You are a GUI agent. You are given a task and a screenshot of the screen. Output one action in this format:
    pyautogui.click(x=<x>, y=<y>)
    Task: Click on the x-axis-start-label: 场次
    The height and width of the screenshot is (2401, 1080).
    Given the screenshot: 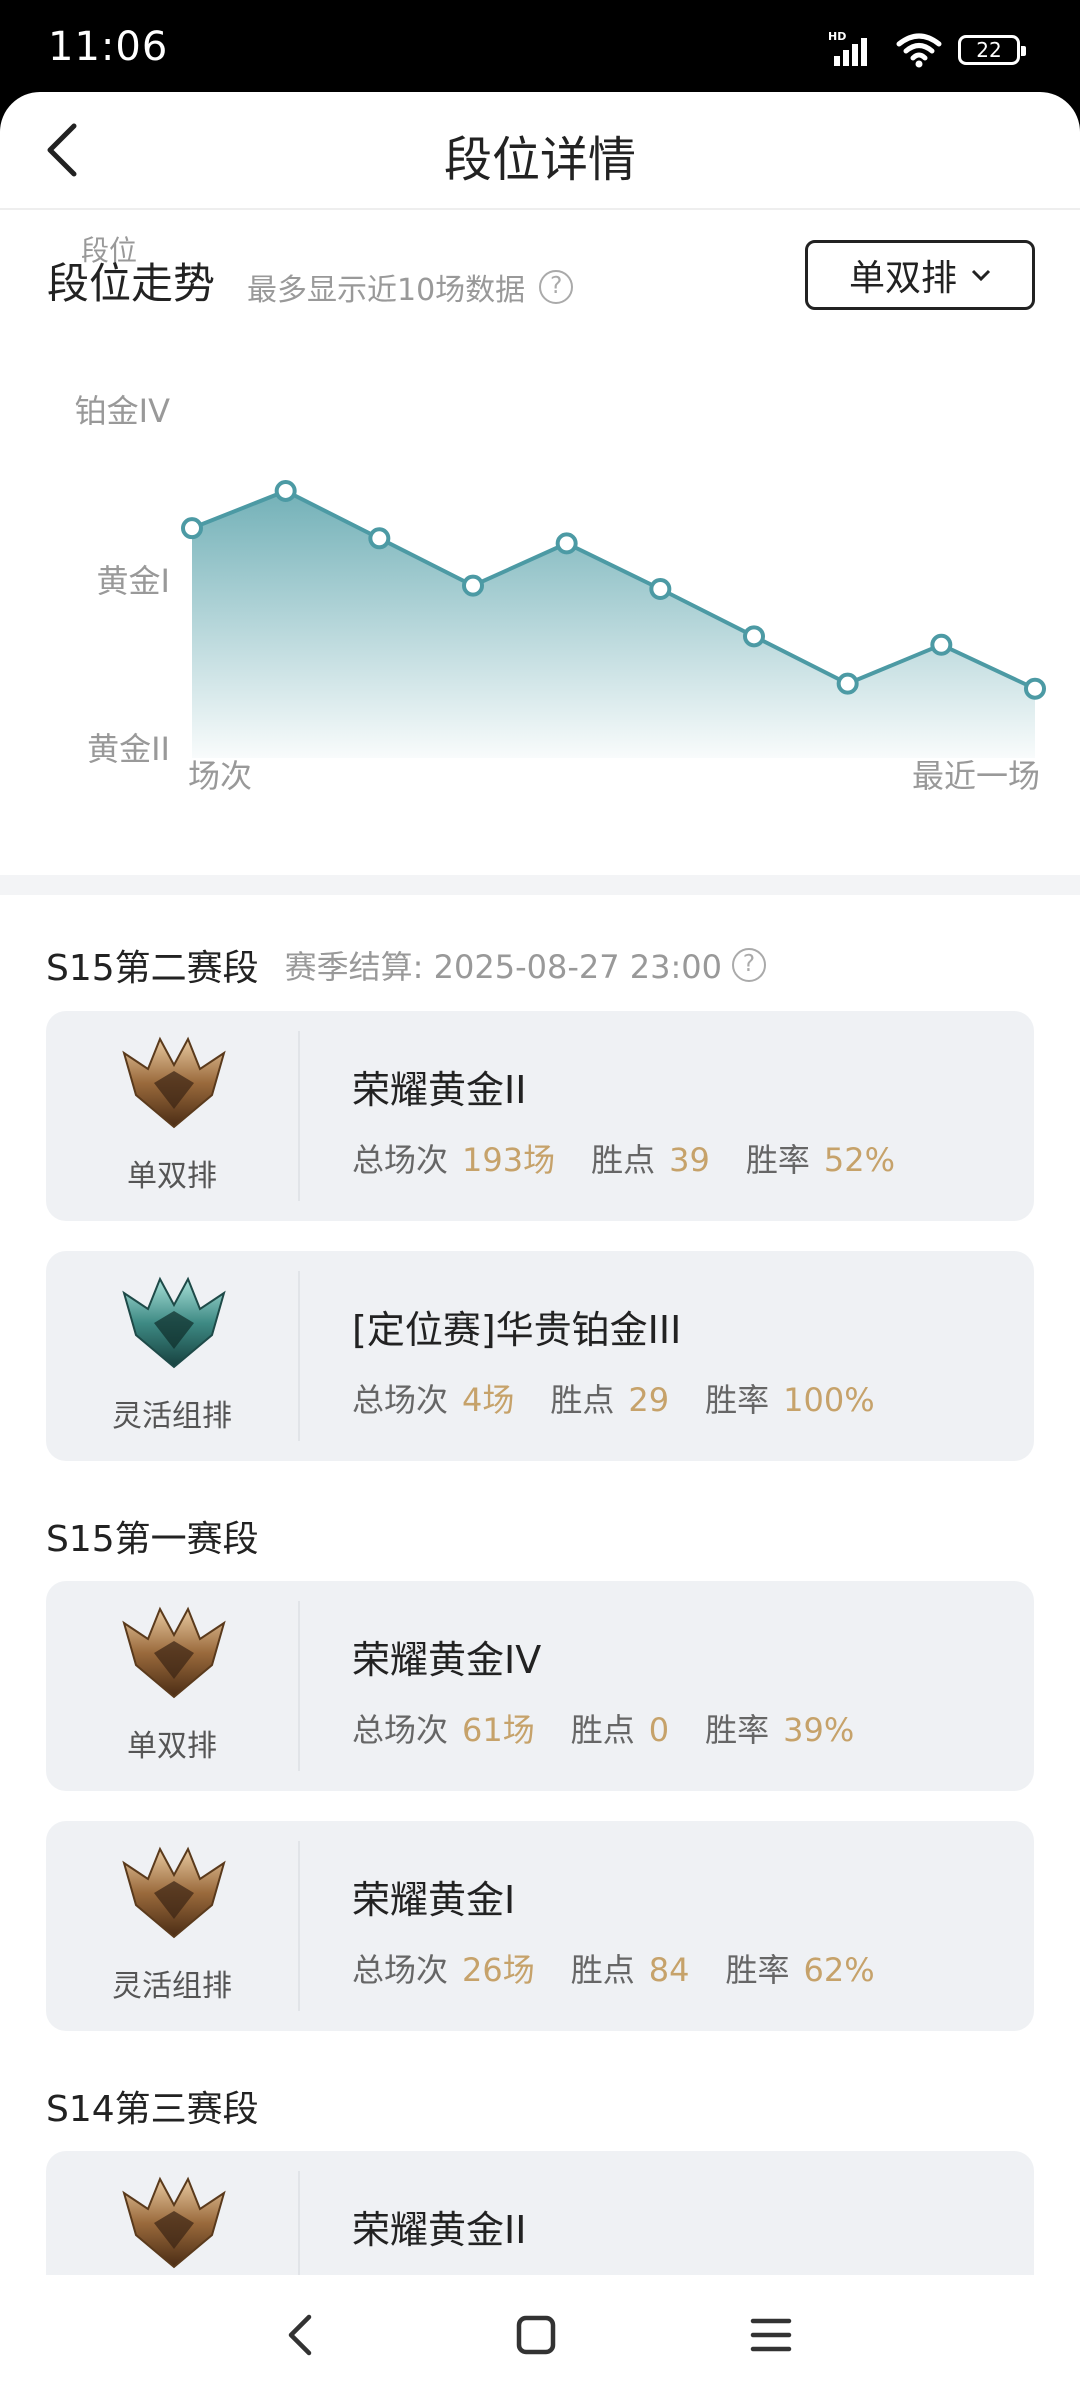 What is the action you would take?
    pyautogui.click(x=220, y=776)
    